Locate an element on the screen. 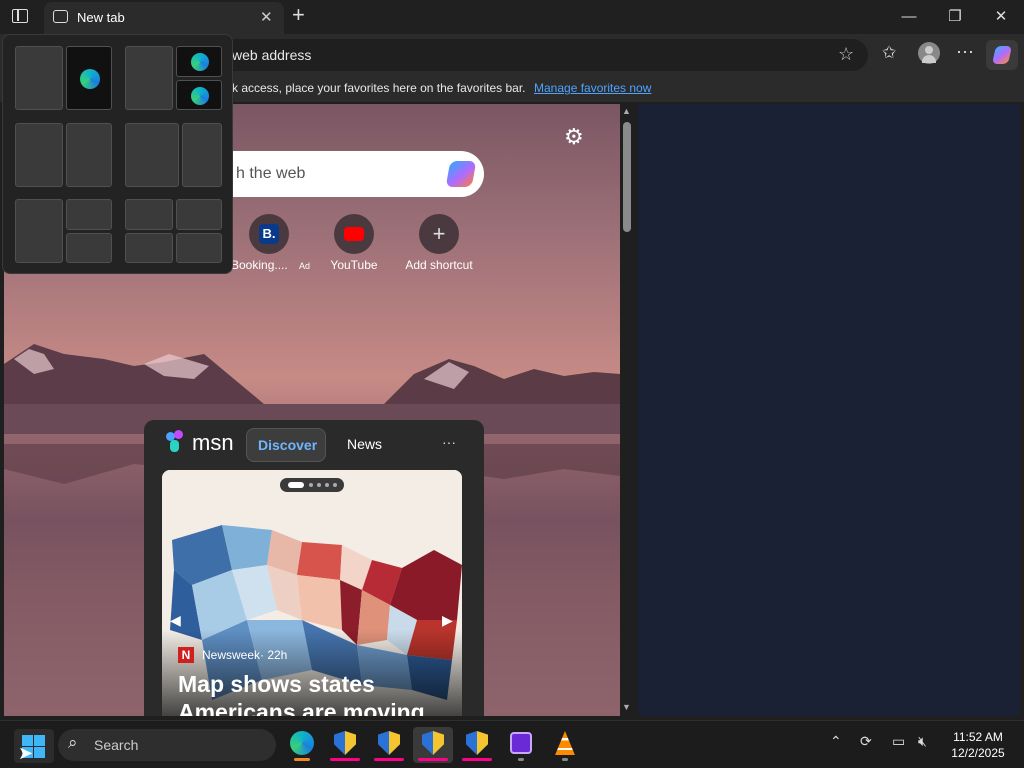  chip-icon is located at coordinates (521, 743).